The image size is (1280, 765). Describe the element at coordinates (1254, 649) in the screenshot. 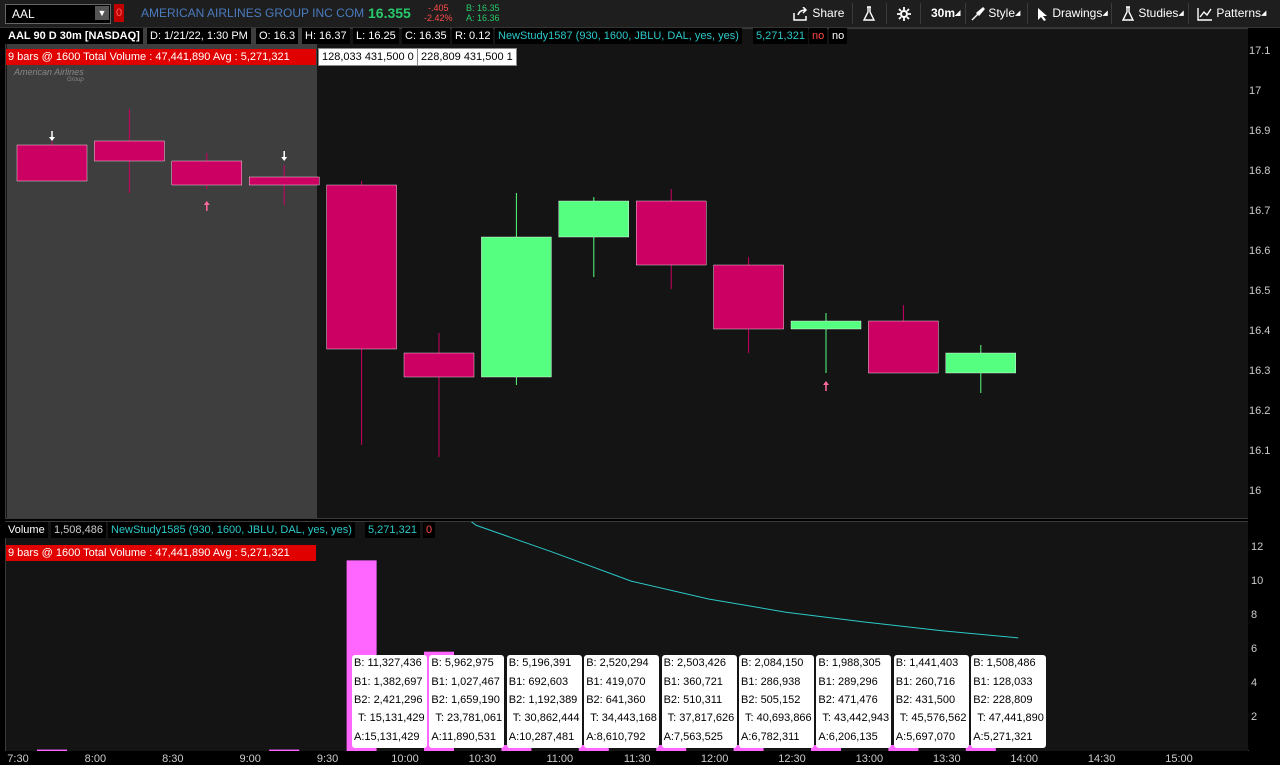

I see `volume-tick-label: 6` at that location.